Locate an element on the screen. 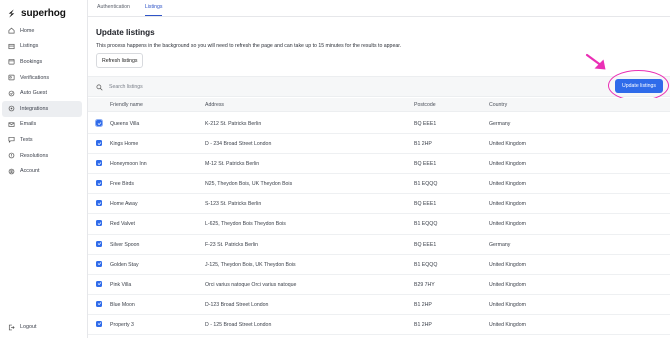 The height and width of the screenshot is (338, 670). brand-logo: superhog is located at coordinates (43, 11).